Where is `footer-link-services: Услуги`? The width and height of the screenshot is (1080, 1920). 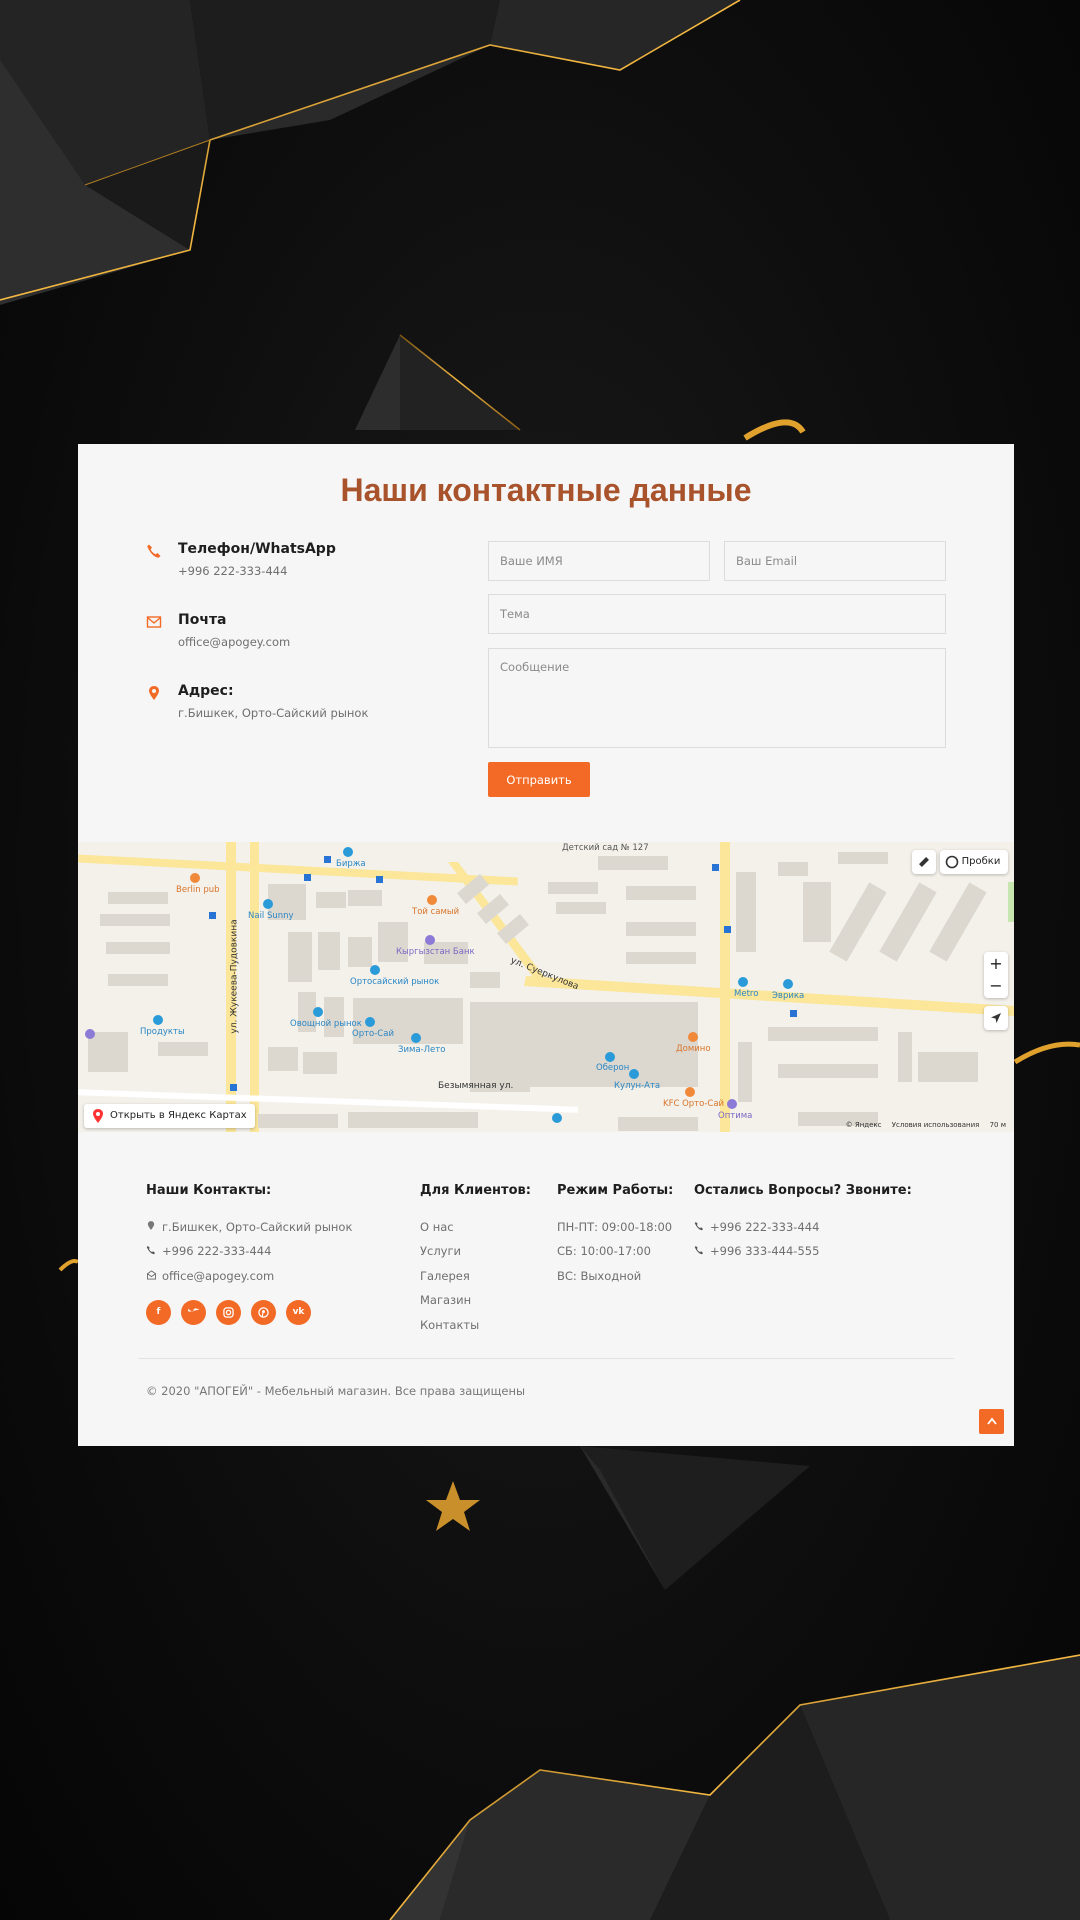
footer-link-services: Услуги is located at coordinates (440, 1251).